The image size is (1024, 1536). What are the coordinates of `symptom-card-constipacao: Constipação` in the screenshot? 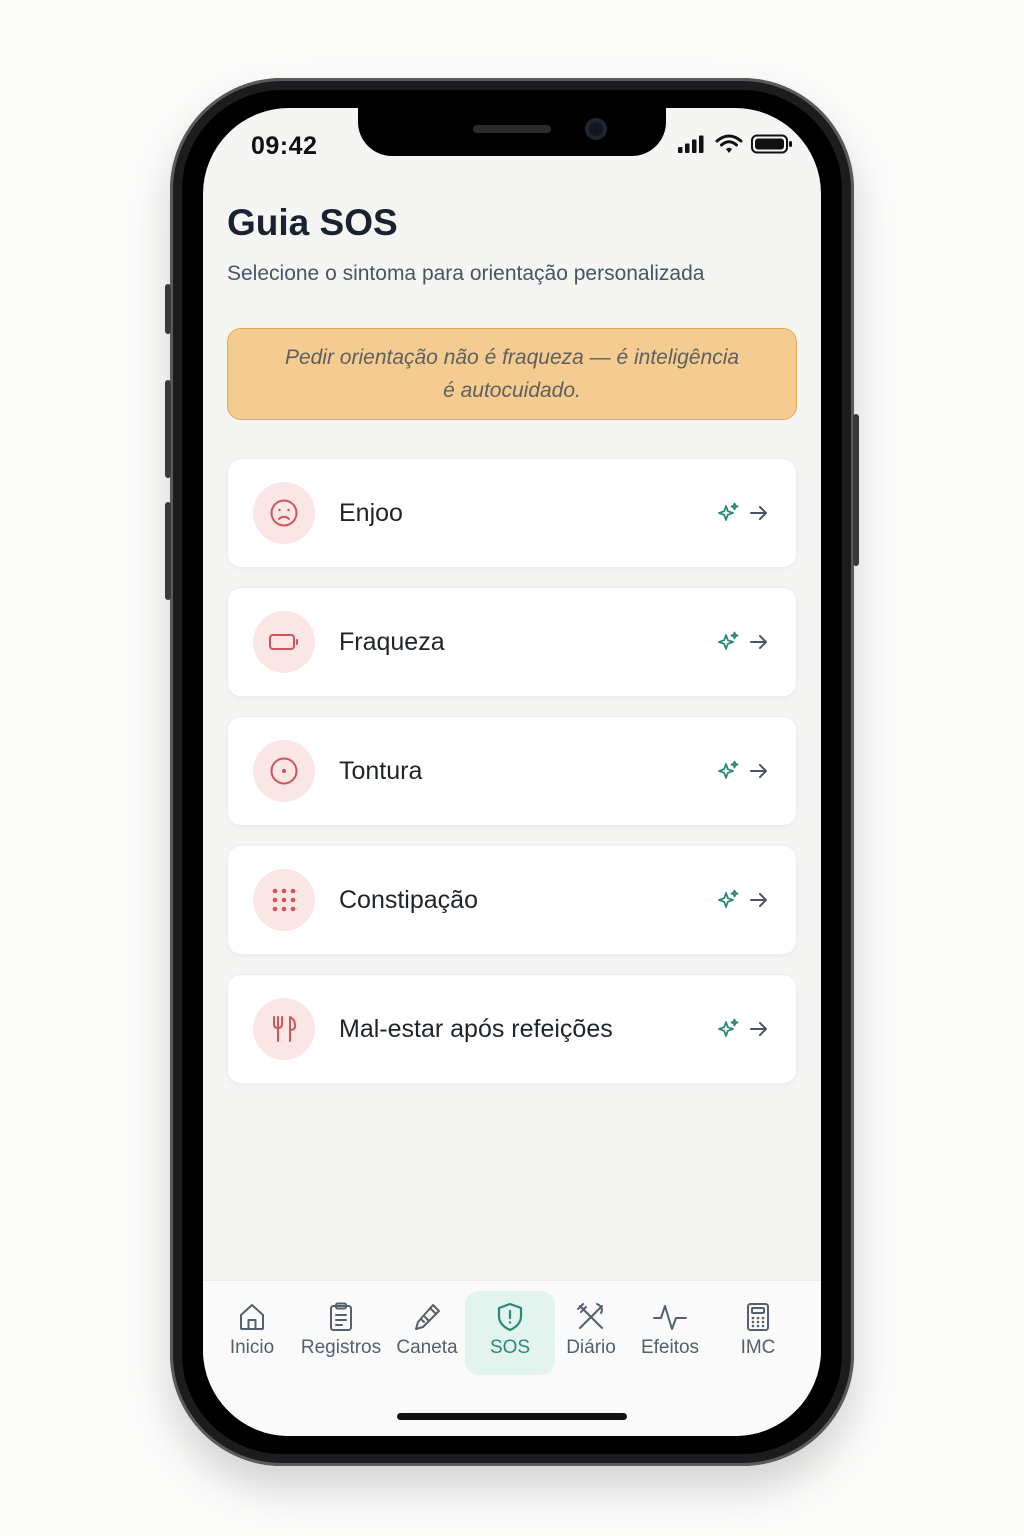 It's located at (512, 900).